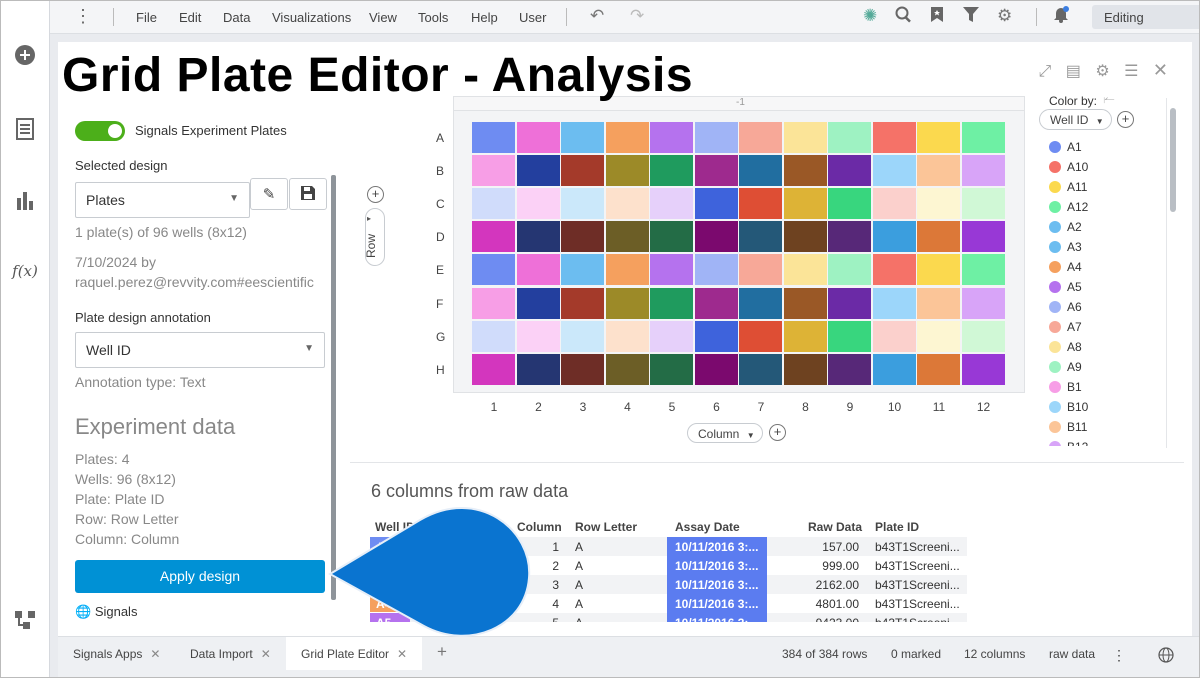  Describe the element at coordinates (162, 200) in the screenshot. I see `design-select: Plates ▼` at that location.